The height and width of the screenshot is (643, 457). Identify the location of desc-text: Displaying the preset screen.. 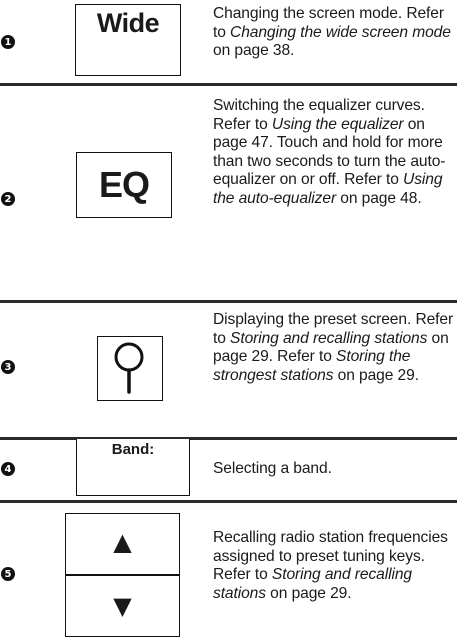
(312, 319).